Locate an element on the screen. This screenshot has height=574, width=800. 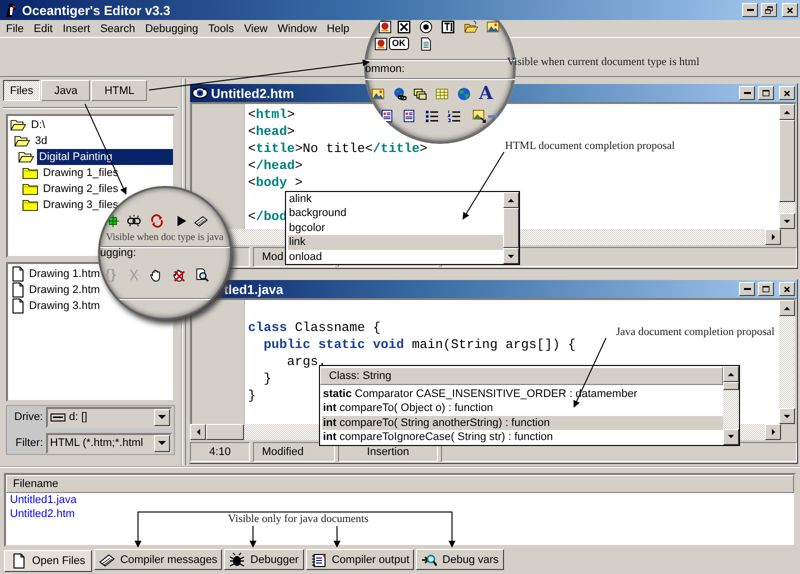
field-label: Filter: is located at coordinates (28, 443).